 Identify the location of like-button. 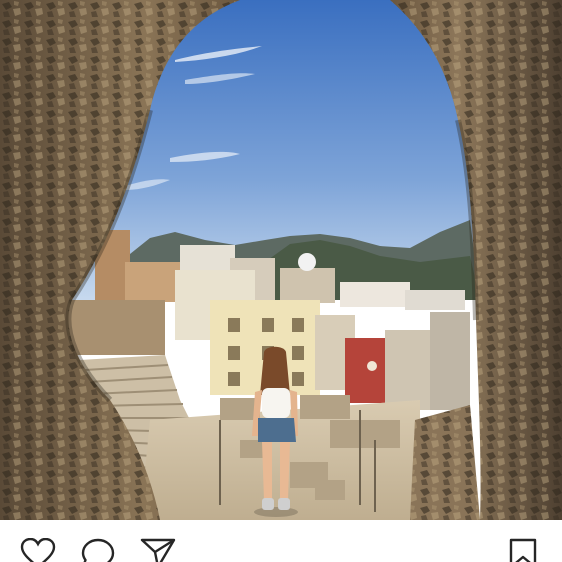
(38, 550).